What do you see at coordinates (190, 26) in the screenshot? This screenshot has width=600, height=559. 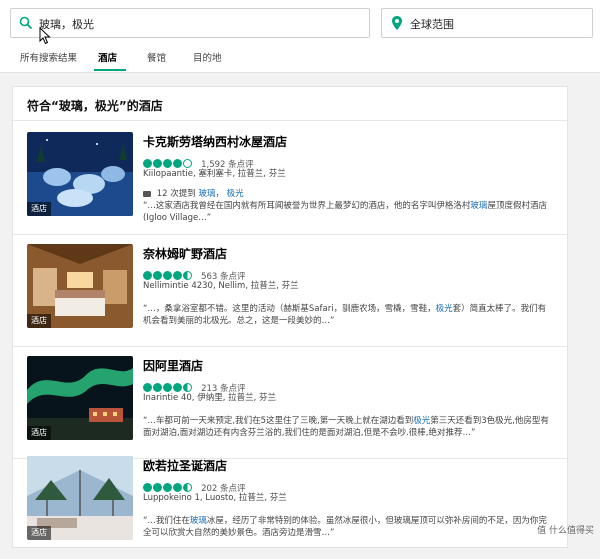 I see `search-input: 玻璃，极光` at bounding box center [190, 26].